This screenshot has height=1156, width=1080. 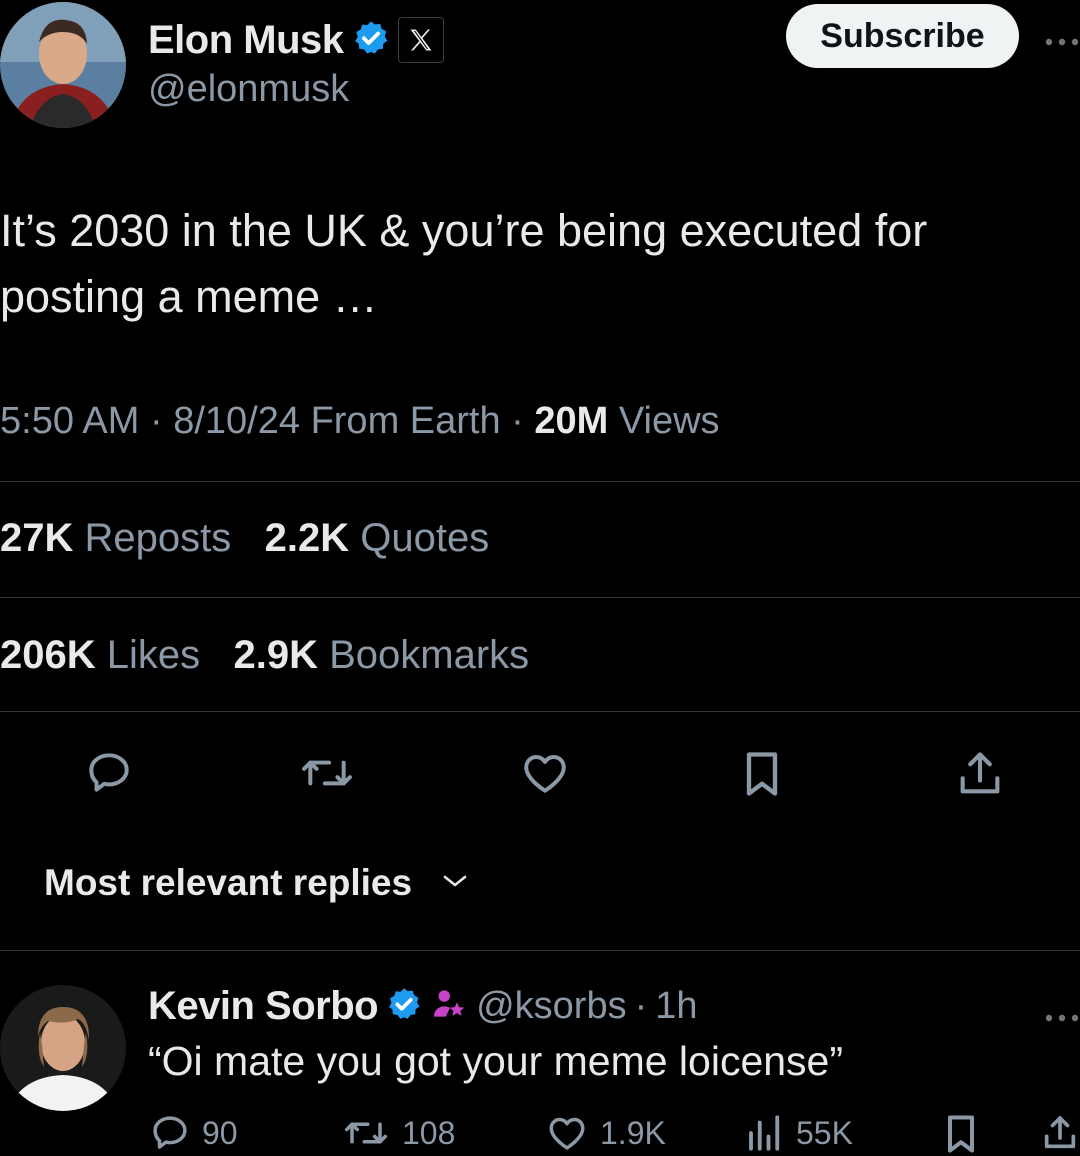 I want to click on post-meta: 5:50 AM · 8/10/24 From Earth · 20M Views, so click(x=360, y=421).